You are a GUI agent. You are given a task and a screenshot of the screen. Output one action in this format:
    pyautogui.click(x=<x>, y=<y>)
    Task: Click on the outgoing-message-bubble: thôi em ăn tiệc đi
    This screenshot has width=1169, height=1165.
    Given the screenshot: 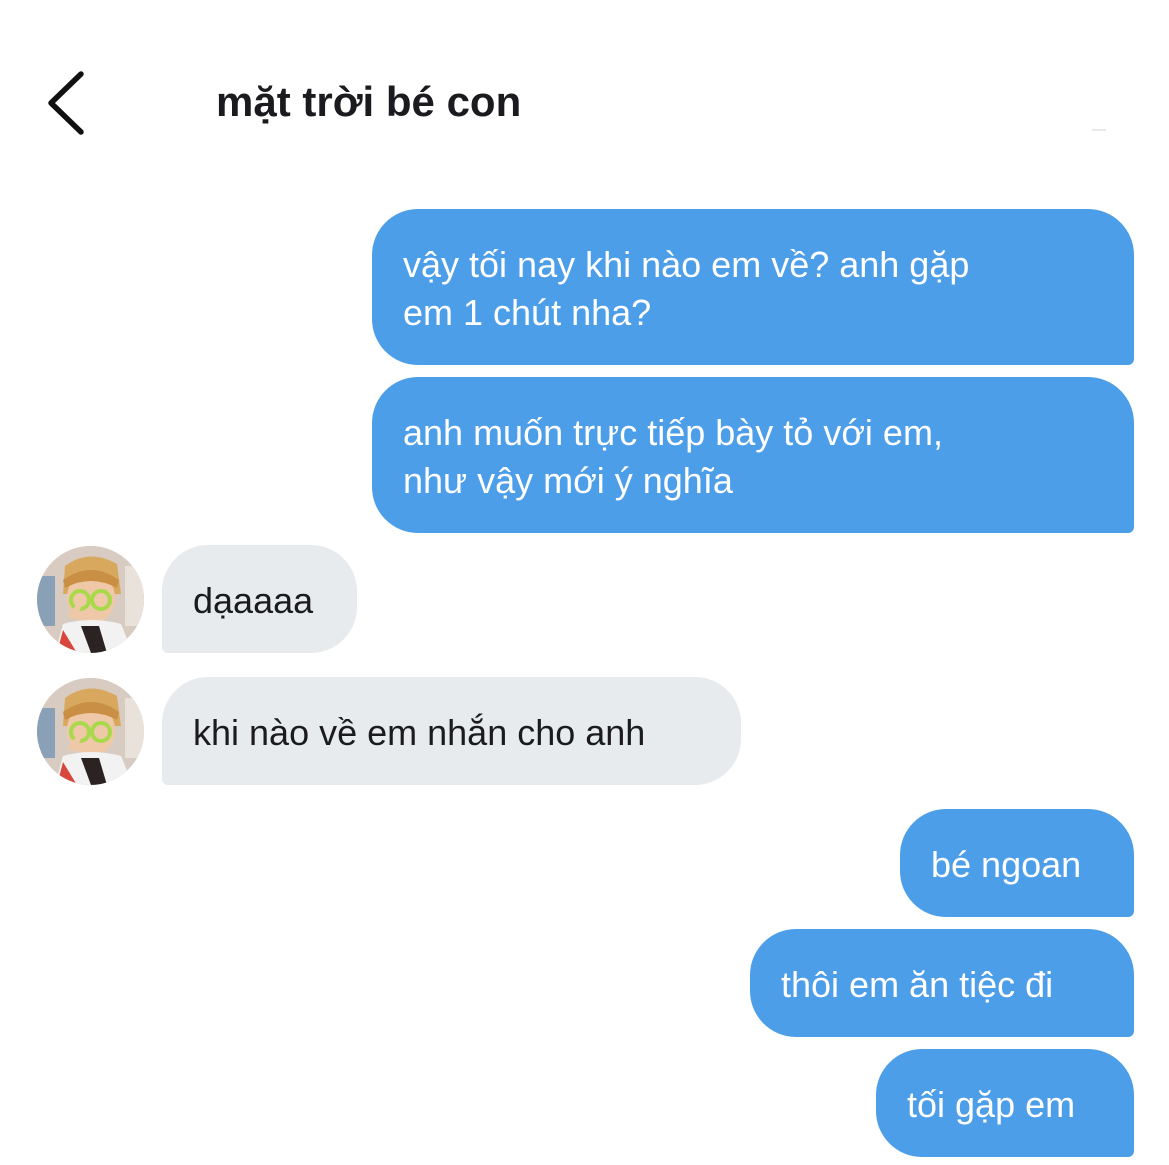 What is the action you would take?
    pyautogui.click(x=942, y=983)
    